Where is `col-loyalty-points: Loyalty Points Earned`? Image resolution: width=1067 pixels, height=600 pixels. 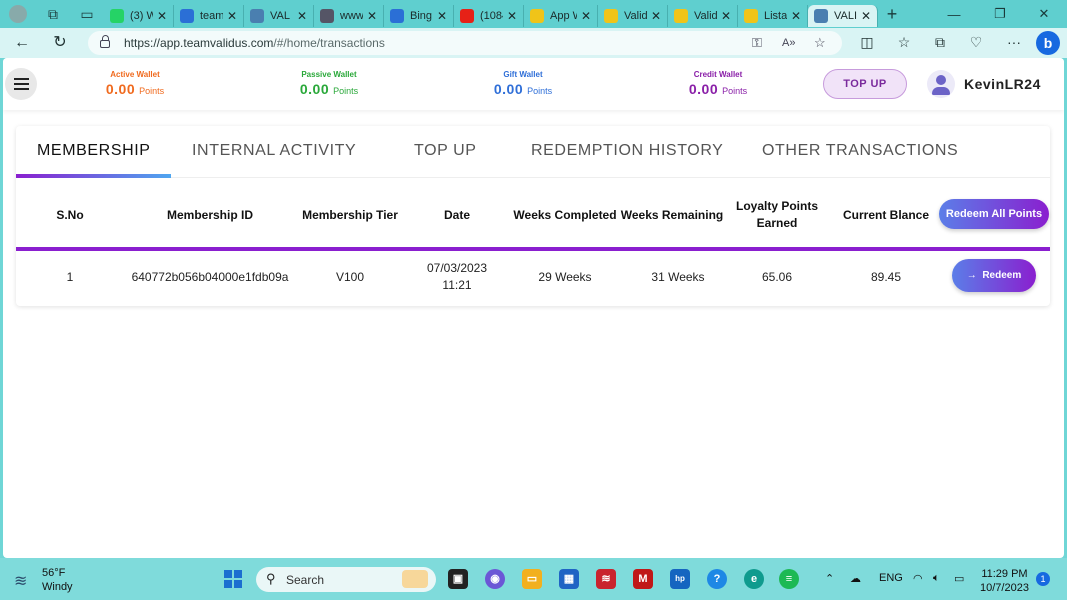 col-loyalty-points: Loyalty Points Earned is located at coordinates (776, 214).